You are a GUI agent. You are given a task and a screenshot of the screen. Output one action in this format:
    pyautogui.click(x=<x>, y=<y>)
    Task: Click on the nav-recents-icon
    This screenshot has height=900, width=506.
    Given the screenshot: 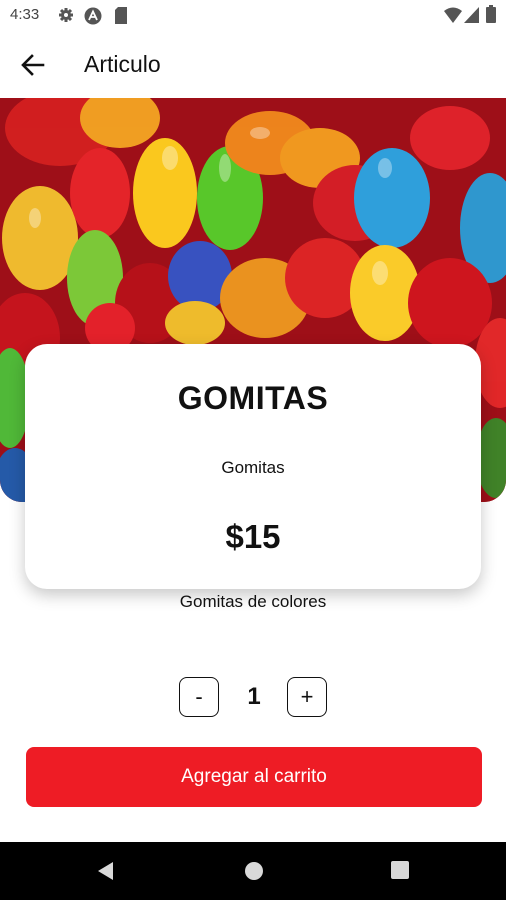 What is the action you would take?
    pyautogui.click(x=400, y=870)
    